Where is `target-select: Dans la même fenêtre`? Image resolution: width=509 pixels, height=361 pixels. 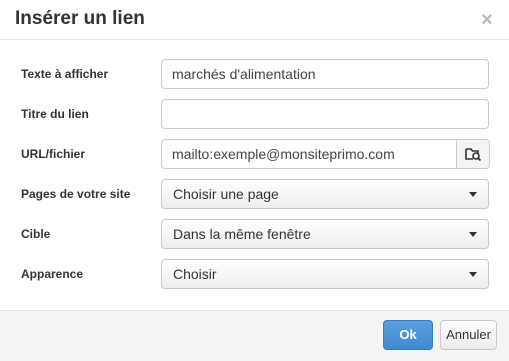
target-select: Dans la même fenêtre is located at coordinates (325, 234).